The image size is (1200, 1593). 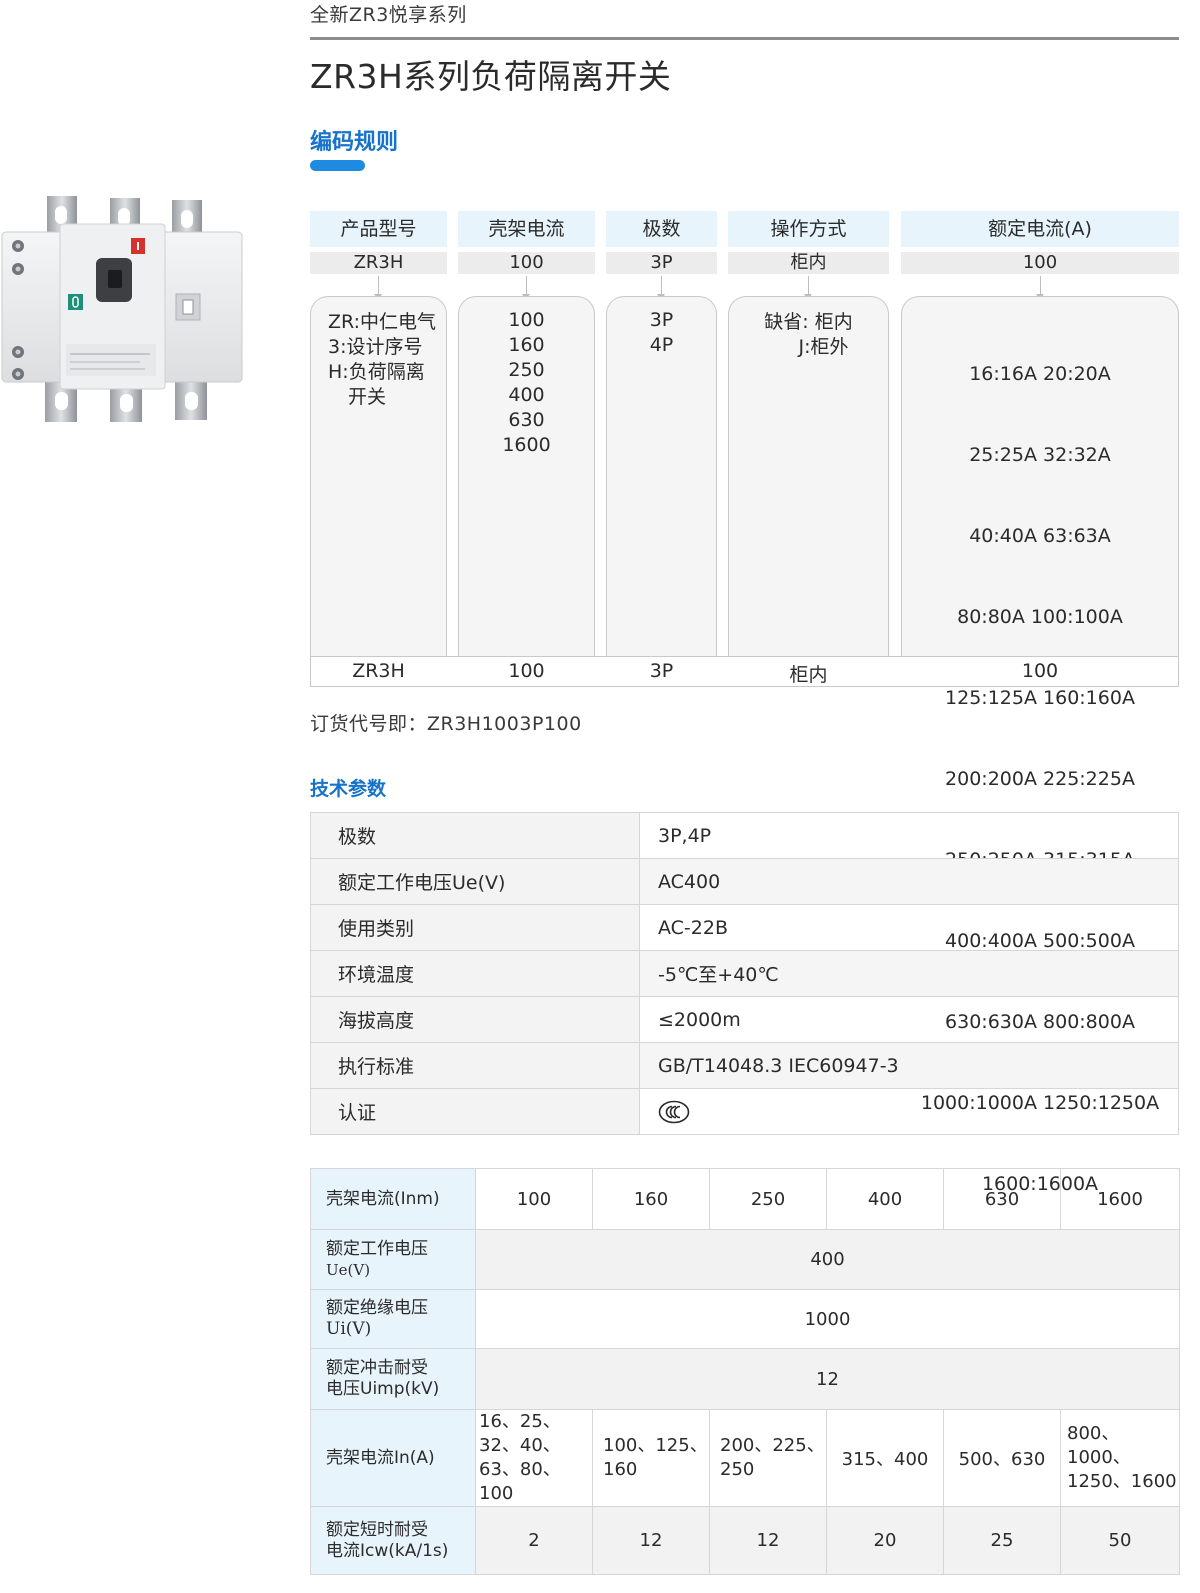 What do you see at coordinates (885, 1199) in the screenshot?
I see `frame-value: 400` at bounding box center [885, 1199].